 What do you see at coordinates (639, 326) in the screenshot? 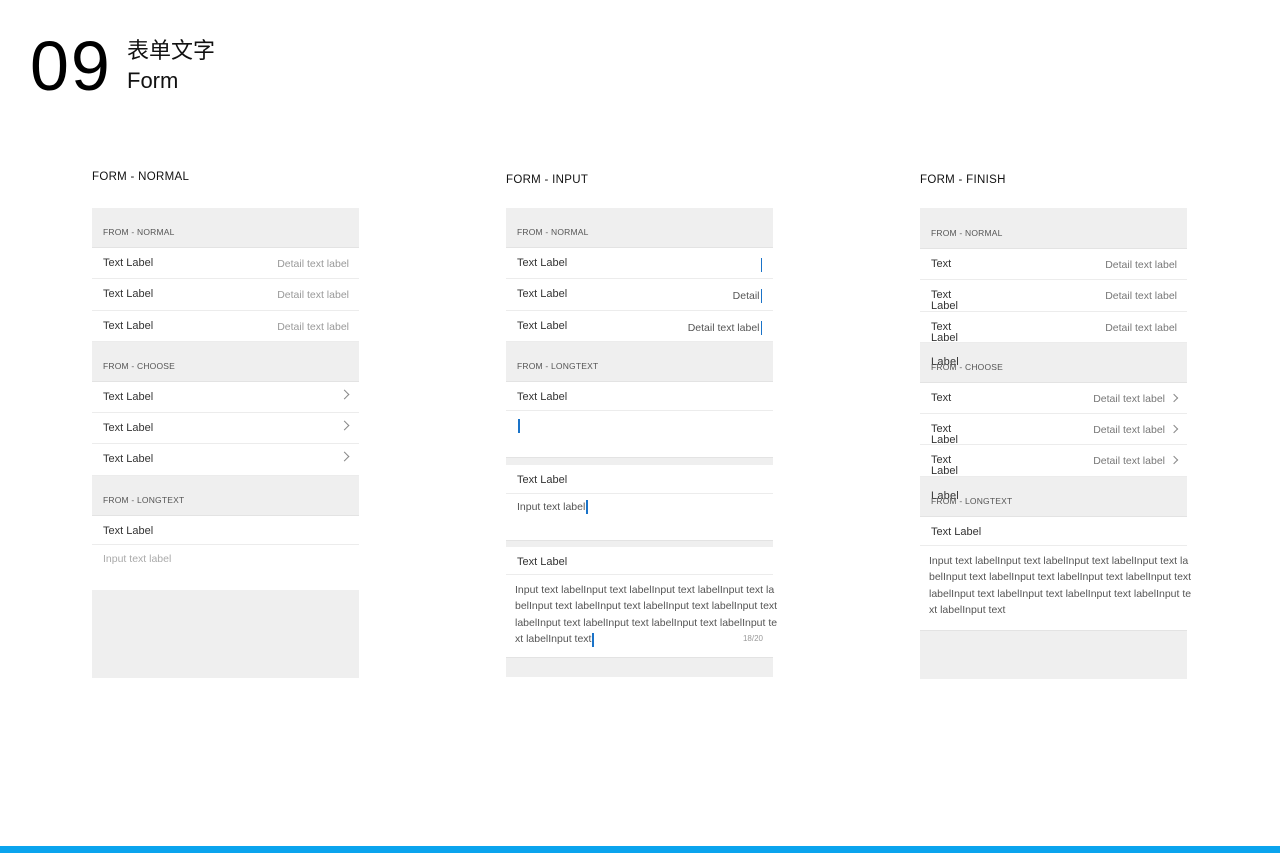
I see `input-row: Text Label Detail text label` at bounding box center [639, 326].